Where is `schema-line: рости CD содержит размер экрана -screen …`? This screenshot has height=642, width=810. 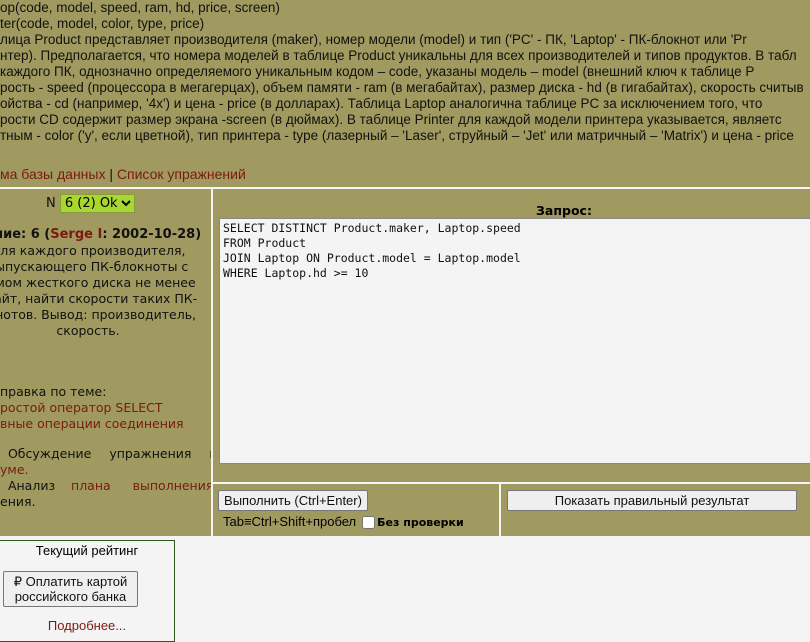 schema-line: рости CD содержит размер экрана -screen … is located at coordinates (391, 119).